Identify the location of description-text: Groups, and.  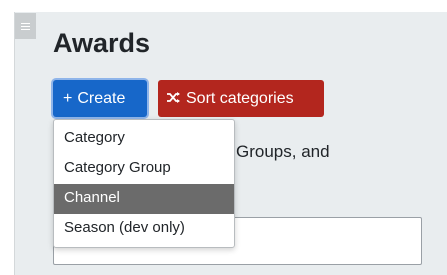
(283, 151).